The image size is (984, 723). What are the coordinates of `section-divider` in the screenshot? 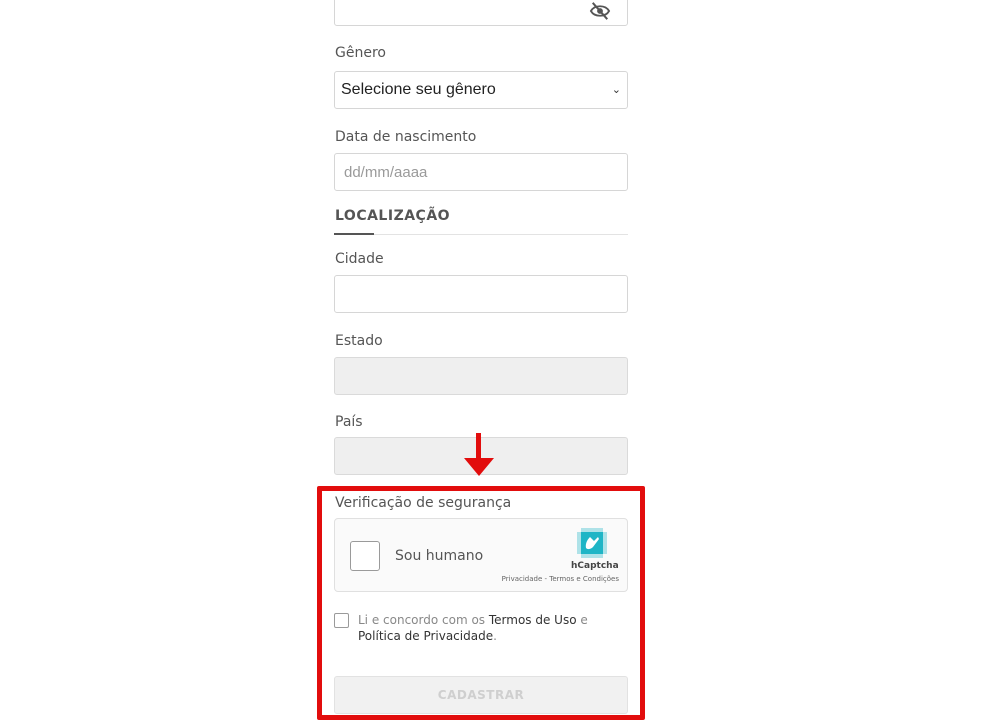 It's located at (481, 234).